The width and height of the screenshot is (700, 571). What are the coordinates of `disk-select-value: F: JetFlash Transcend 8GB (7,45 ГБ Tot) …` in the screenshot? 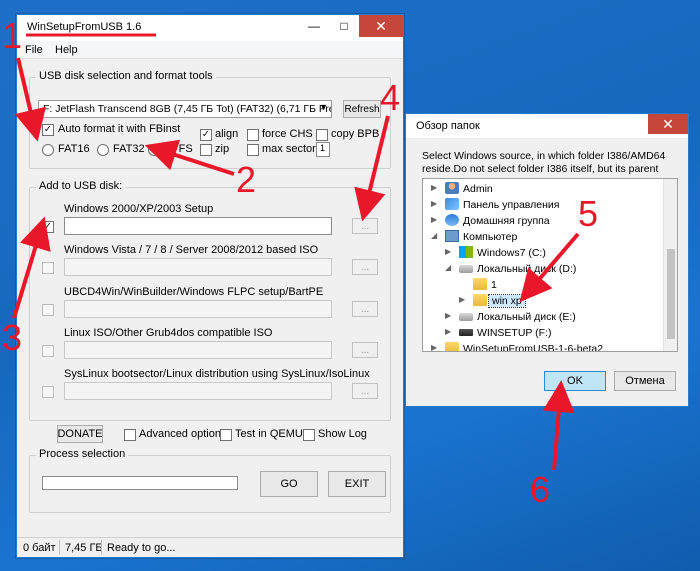 It's located at (187, 109).